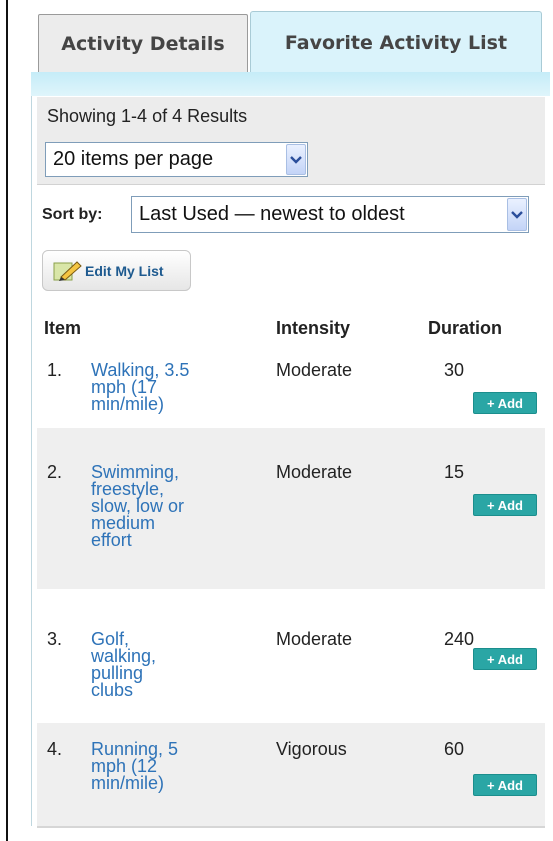 This screenshot has width=553, height=841. What do you see at coordinates (396, 42) in the screenshot?
I see `tab-favorite-activity-list: Favorite Activity List` at bounding box center [396, 42].